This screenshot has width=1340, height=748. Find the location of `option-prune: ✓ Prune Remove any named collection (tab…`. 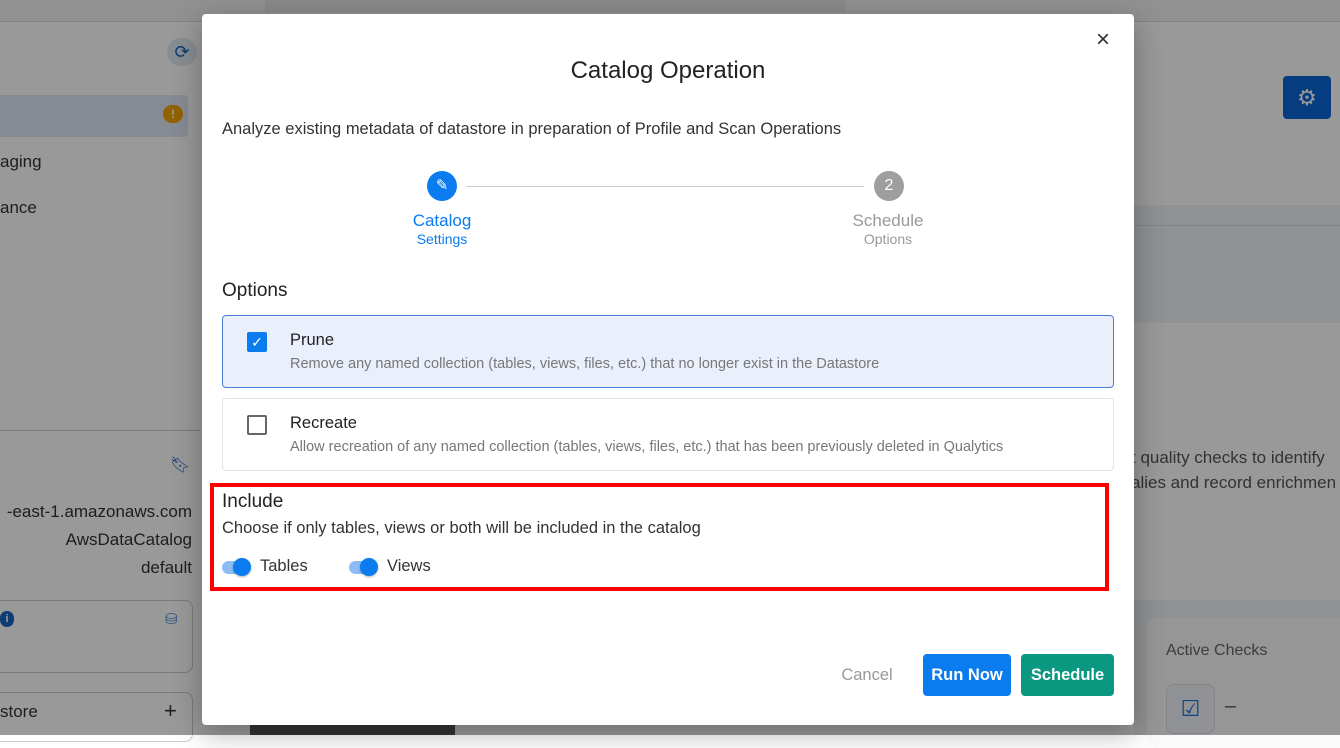

option-prune: ✓ Prune Remove any named collection (tab… is located at coordinates (668, 351).